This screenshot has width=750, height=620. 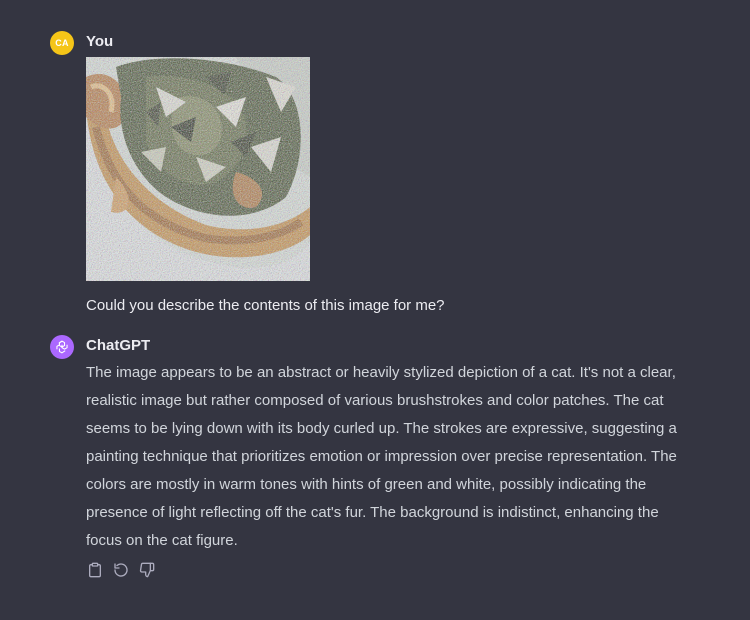 I want to click on openai-logo-icon, so click(x=62, y=347).